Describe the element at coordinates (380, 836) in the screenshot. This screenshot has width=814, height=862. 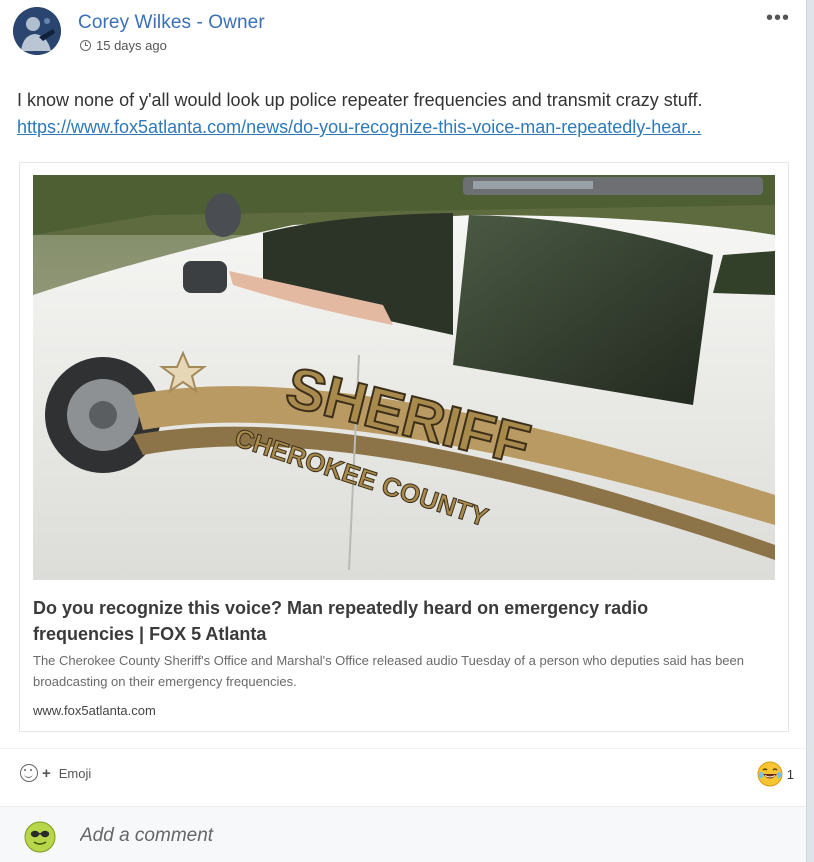
I see `add-comment-input` at that location.